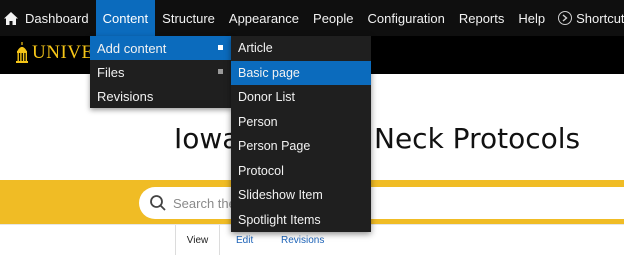  Describe the element at coordinates (301, 122) in the screenshot. I see `submenu-item-person: Person` at that location.